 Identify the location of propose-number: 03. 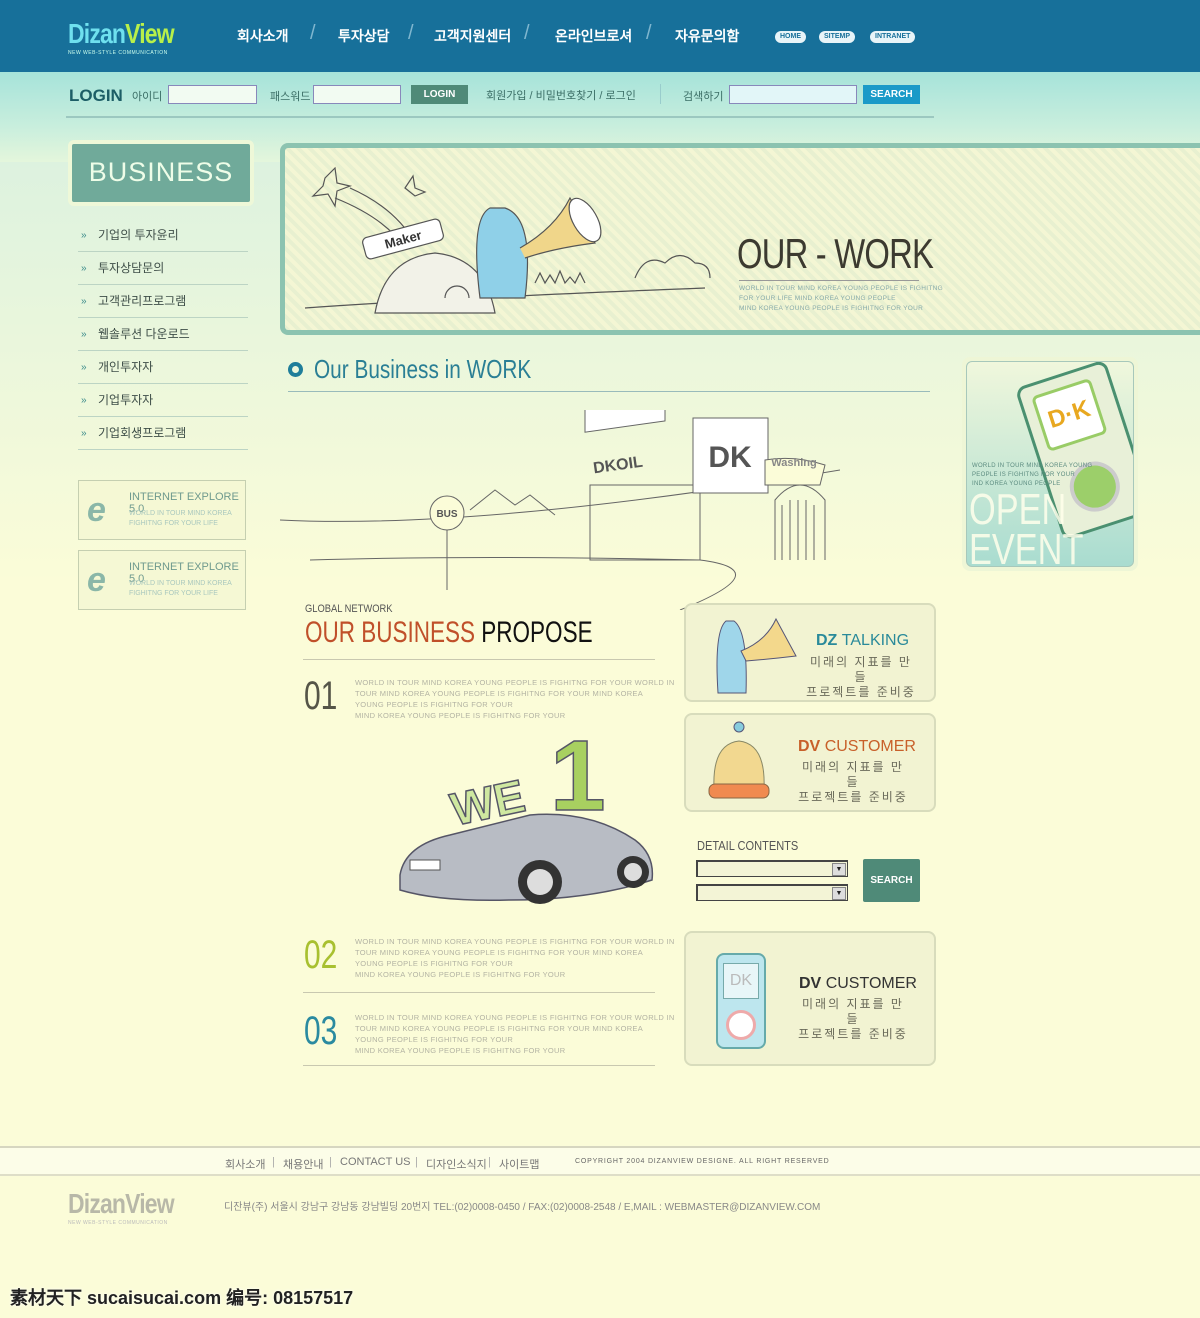
(321, 1031).